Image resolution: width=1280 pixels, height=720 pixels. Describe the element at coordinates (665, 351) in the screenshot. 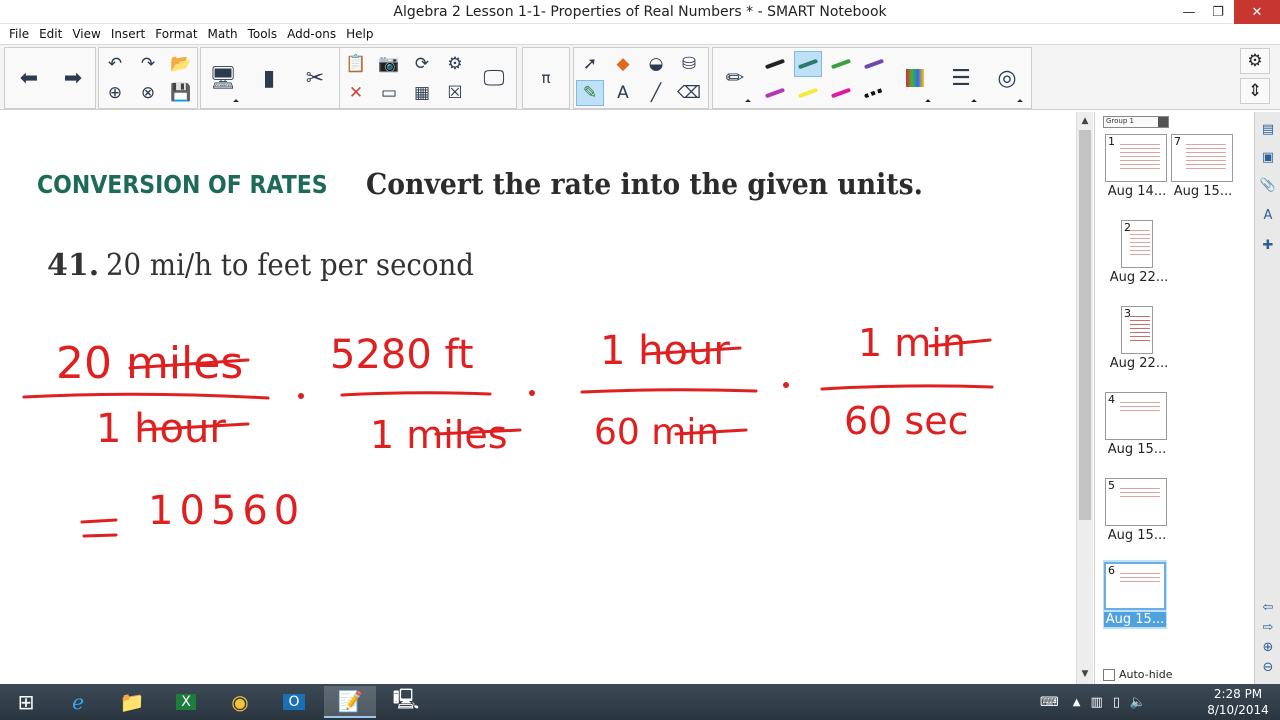

I see `ink-frac3-numerator: 1 hour` at that location.